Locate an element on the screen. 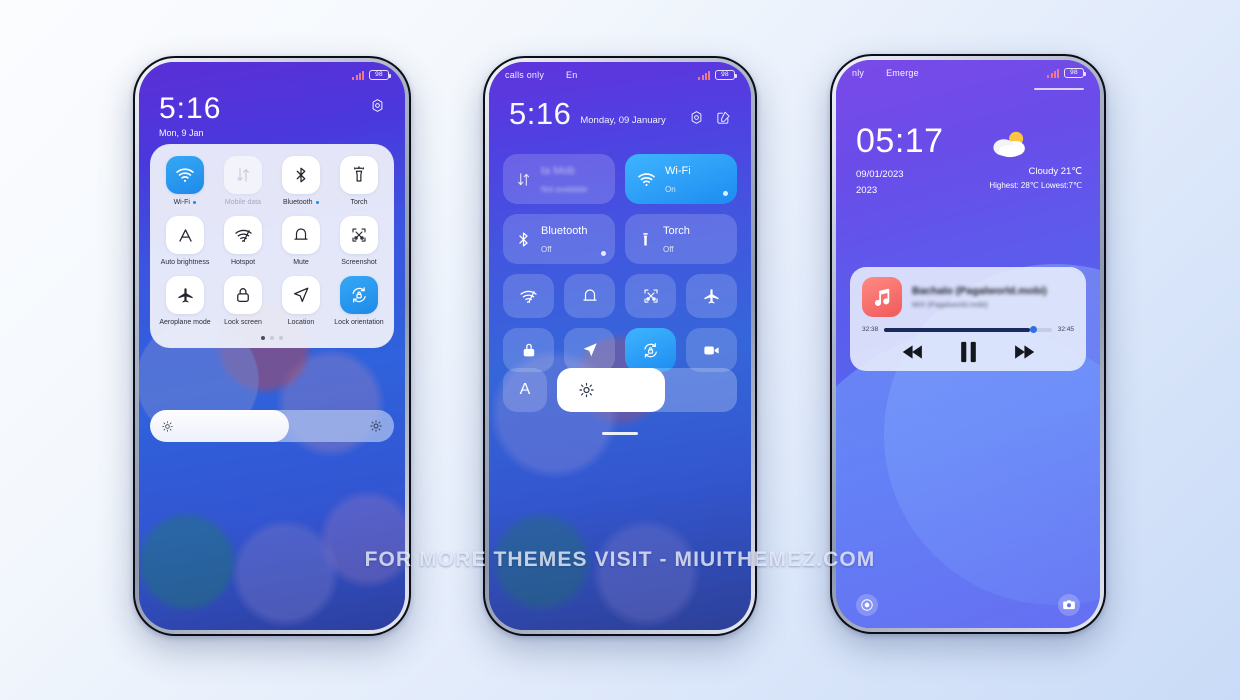  notch-accent-line is located at coordinates (1059, 89).